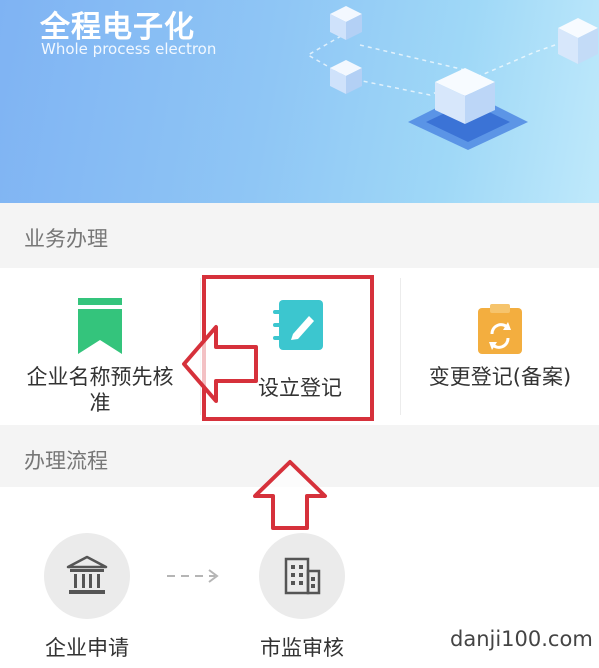  I want to click on business-section-header: 业务办理, so click(299, 235).